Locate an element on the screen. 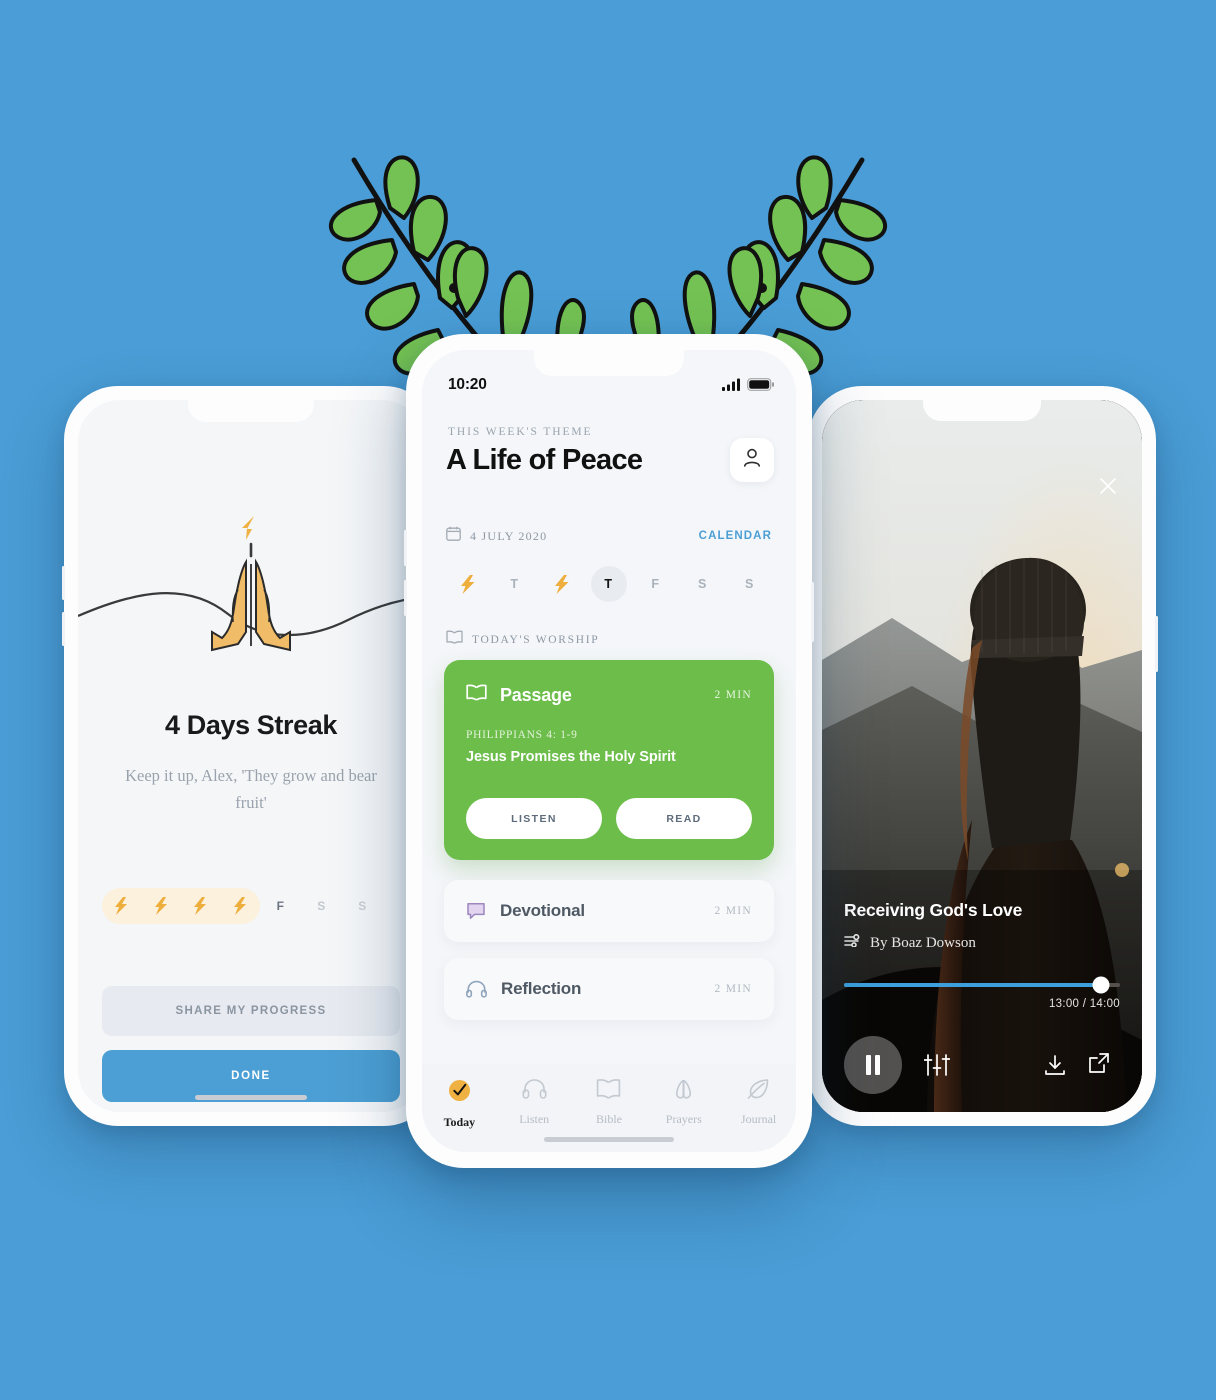 This screenshot has width=1216, height=1400. tab-label: Journal is located at coordinates (758, 1119).